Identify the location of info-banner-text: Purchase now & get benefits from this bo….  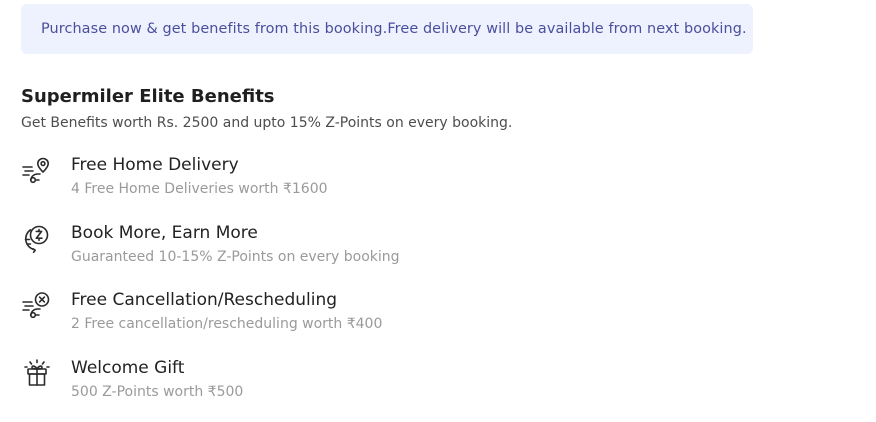
(394, 29).